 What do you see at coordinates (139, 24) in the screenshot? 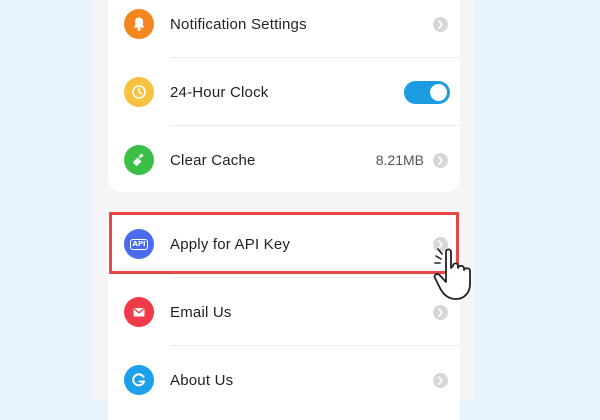
I see `bell-icon` at bounding box center [139, 24].